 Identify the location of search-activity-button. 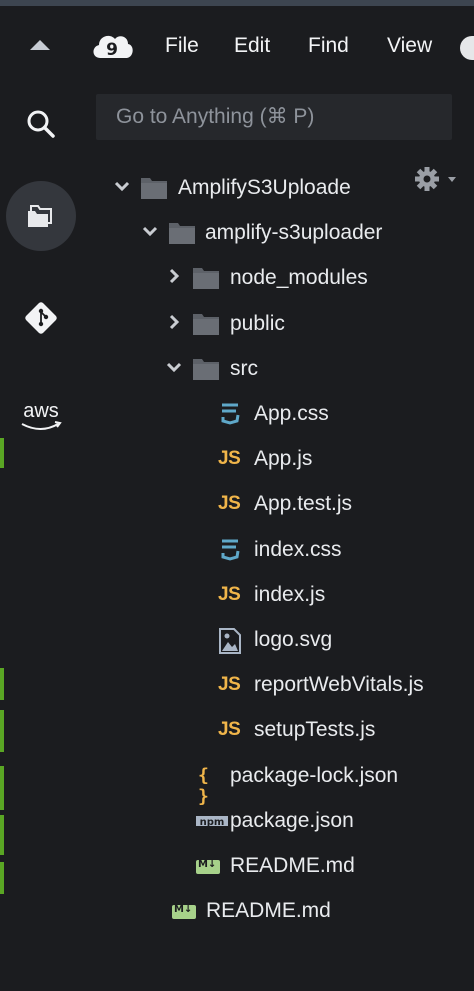
(41, 124).